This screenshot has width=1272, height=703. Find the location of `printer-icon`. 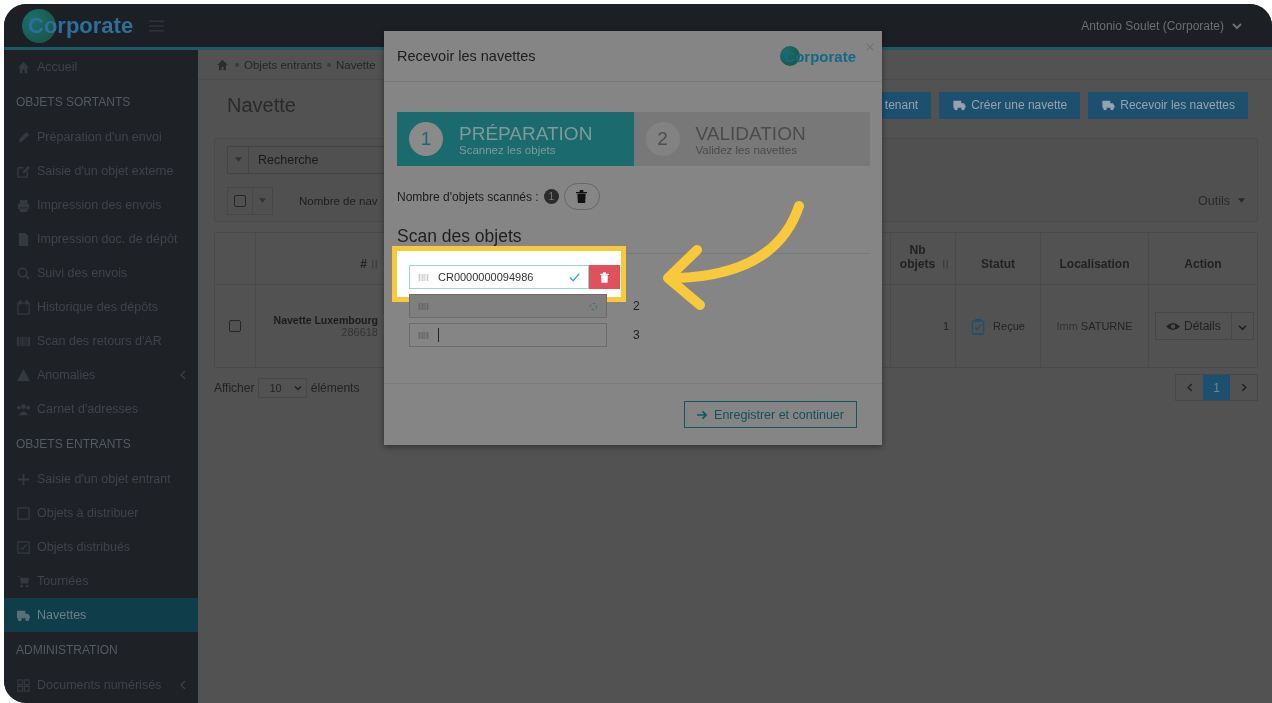

printer-icon is located at coordinates (23, 205).